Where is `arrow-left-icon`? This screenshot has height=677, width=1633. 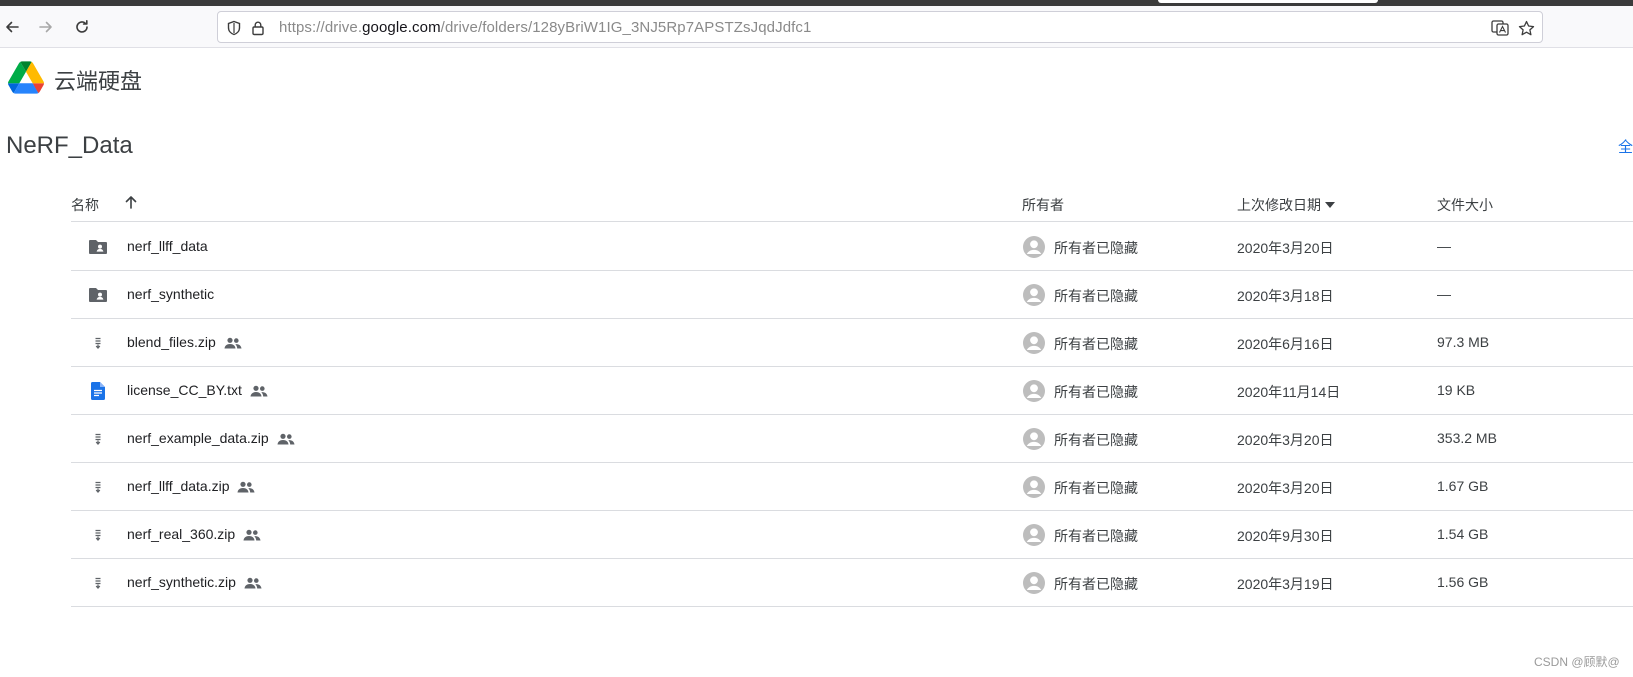
arrow-left-icon is located at coordinates (12, 27).